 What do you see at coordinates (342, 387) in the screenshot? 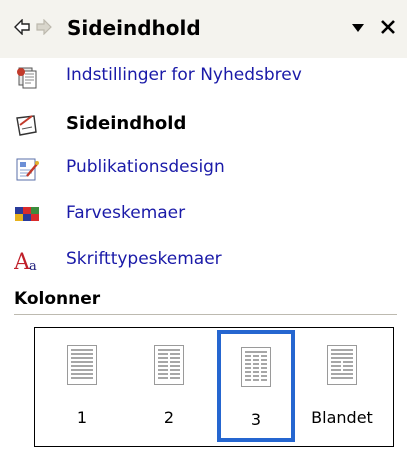
I see `column-option-mixed: Blandet` at bounding box center [342, 387].